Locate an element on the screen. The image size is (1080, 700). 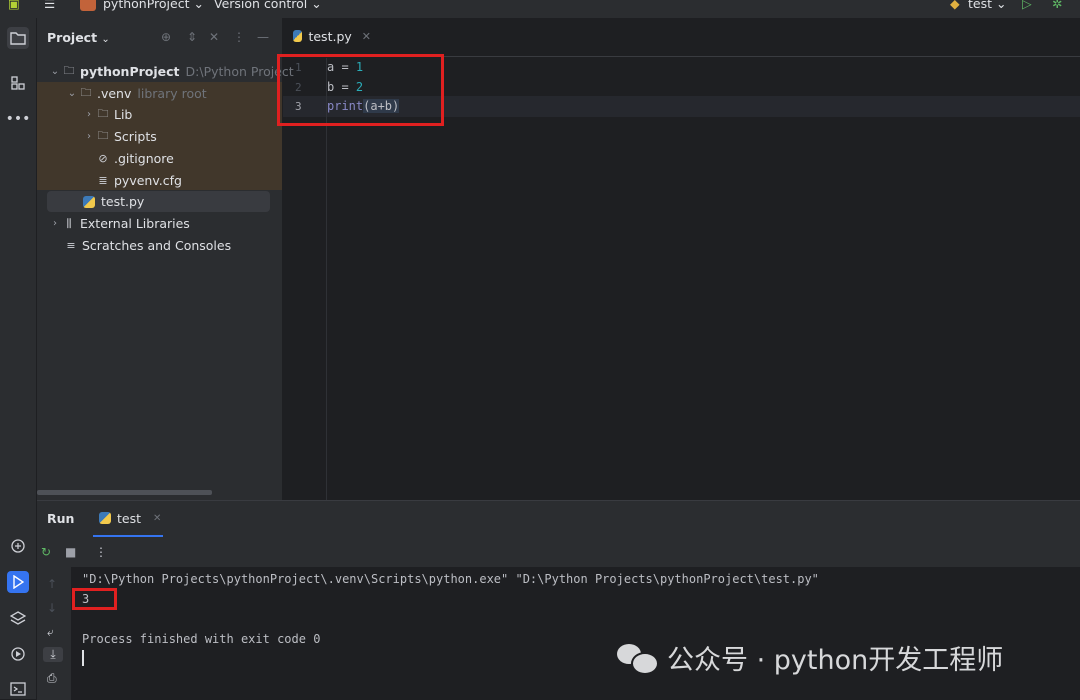
run-panel-title: Run is located at coordinates (61, 518).